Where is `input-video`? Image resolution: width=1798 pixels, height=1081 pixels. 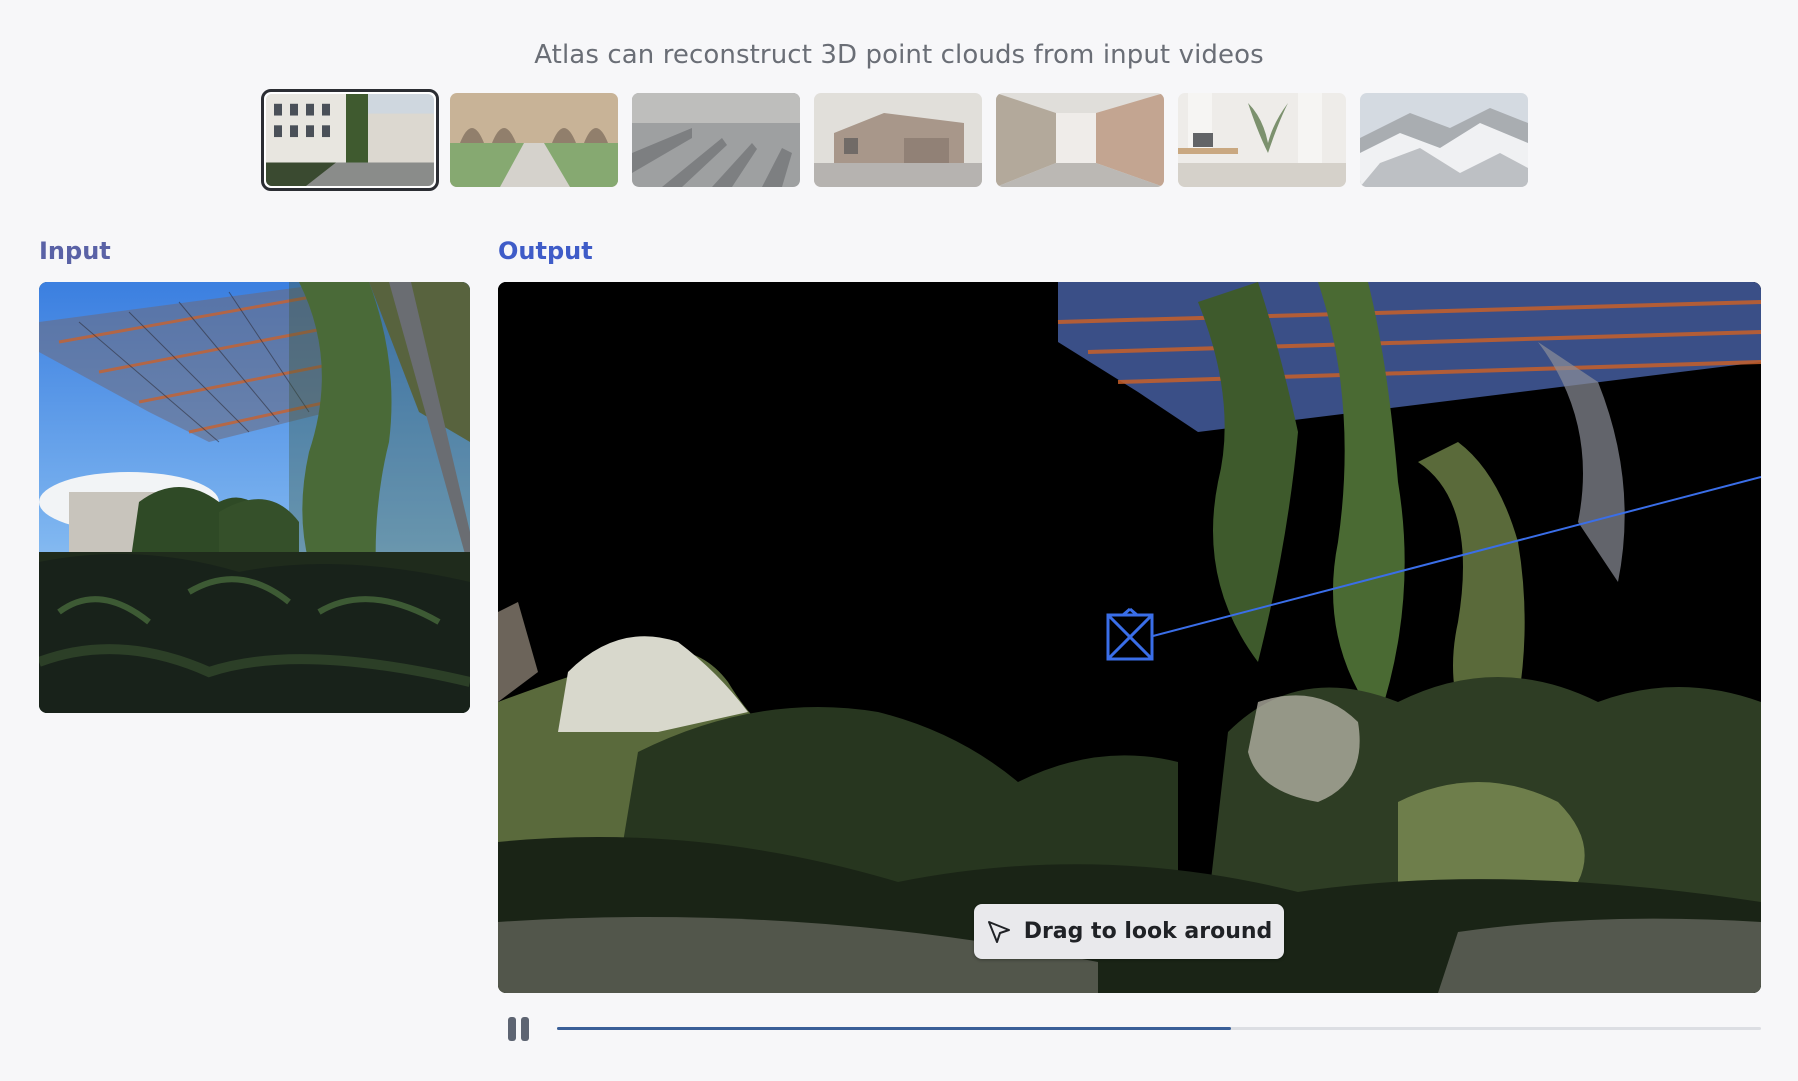
input-video is located at coordinates (254, 497).